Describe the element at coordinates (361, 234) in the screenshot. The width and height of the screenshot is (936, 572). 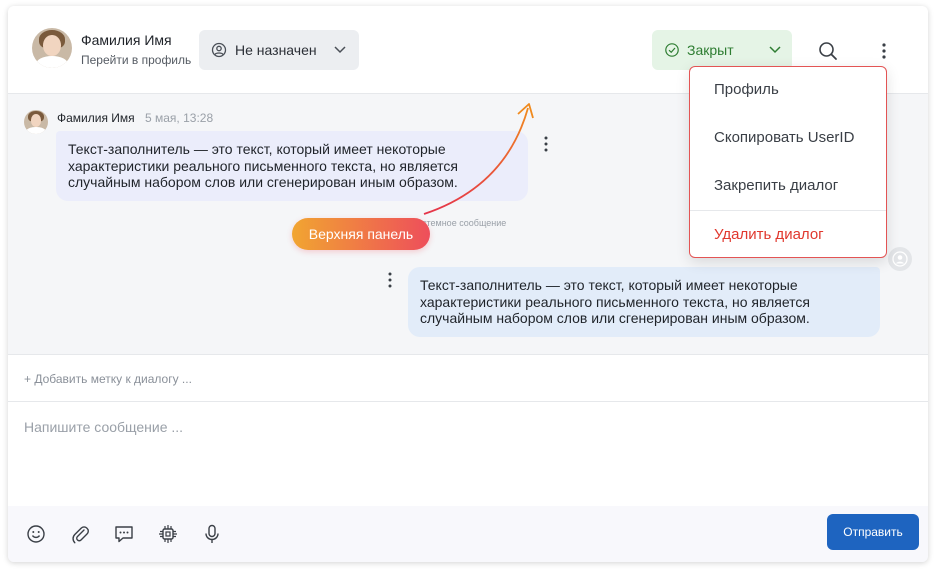
I see `annotation-label: Верхняя панель` at that location.